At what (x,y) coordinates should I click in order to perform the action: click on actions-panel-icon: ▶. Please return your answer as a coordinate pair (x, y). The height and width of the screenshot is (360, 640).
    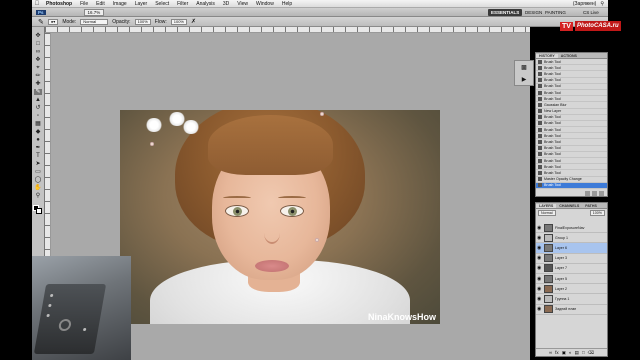
    Looking at the image, I should click on (524, 79).